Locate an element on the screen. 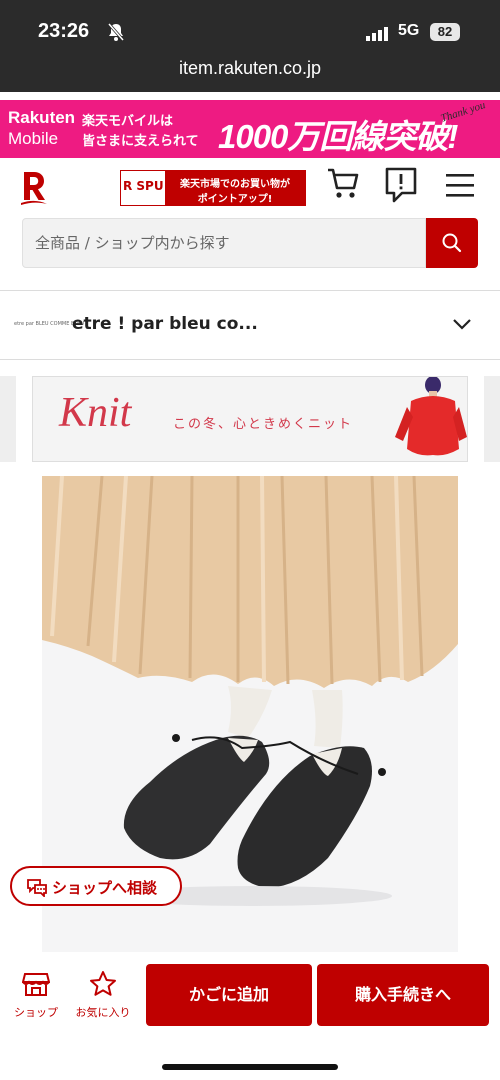 Image resolution: width=500 pixels, height=1080 pixels. spu-label: R SPU! is located at coordinates (146, 186).